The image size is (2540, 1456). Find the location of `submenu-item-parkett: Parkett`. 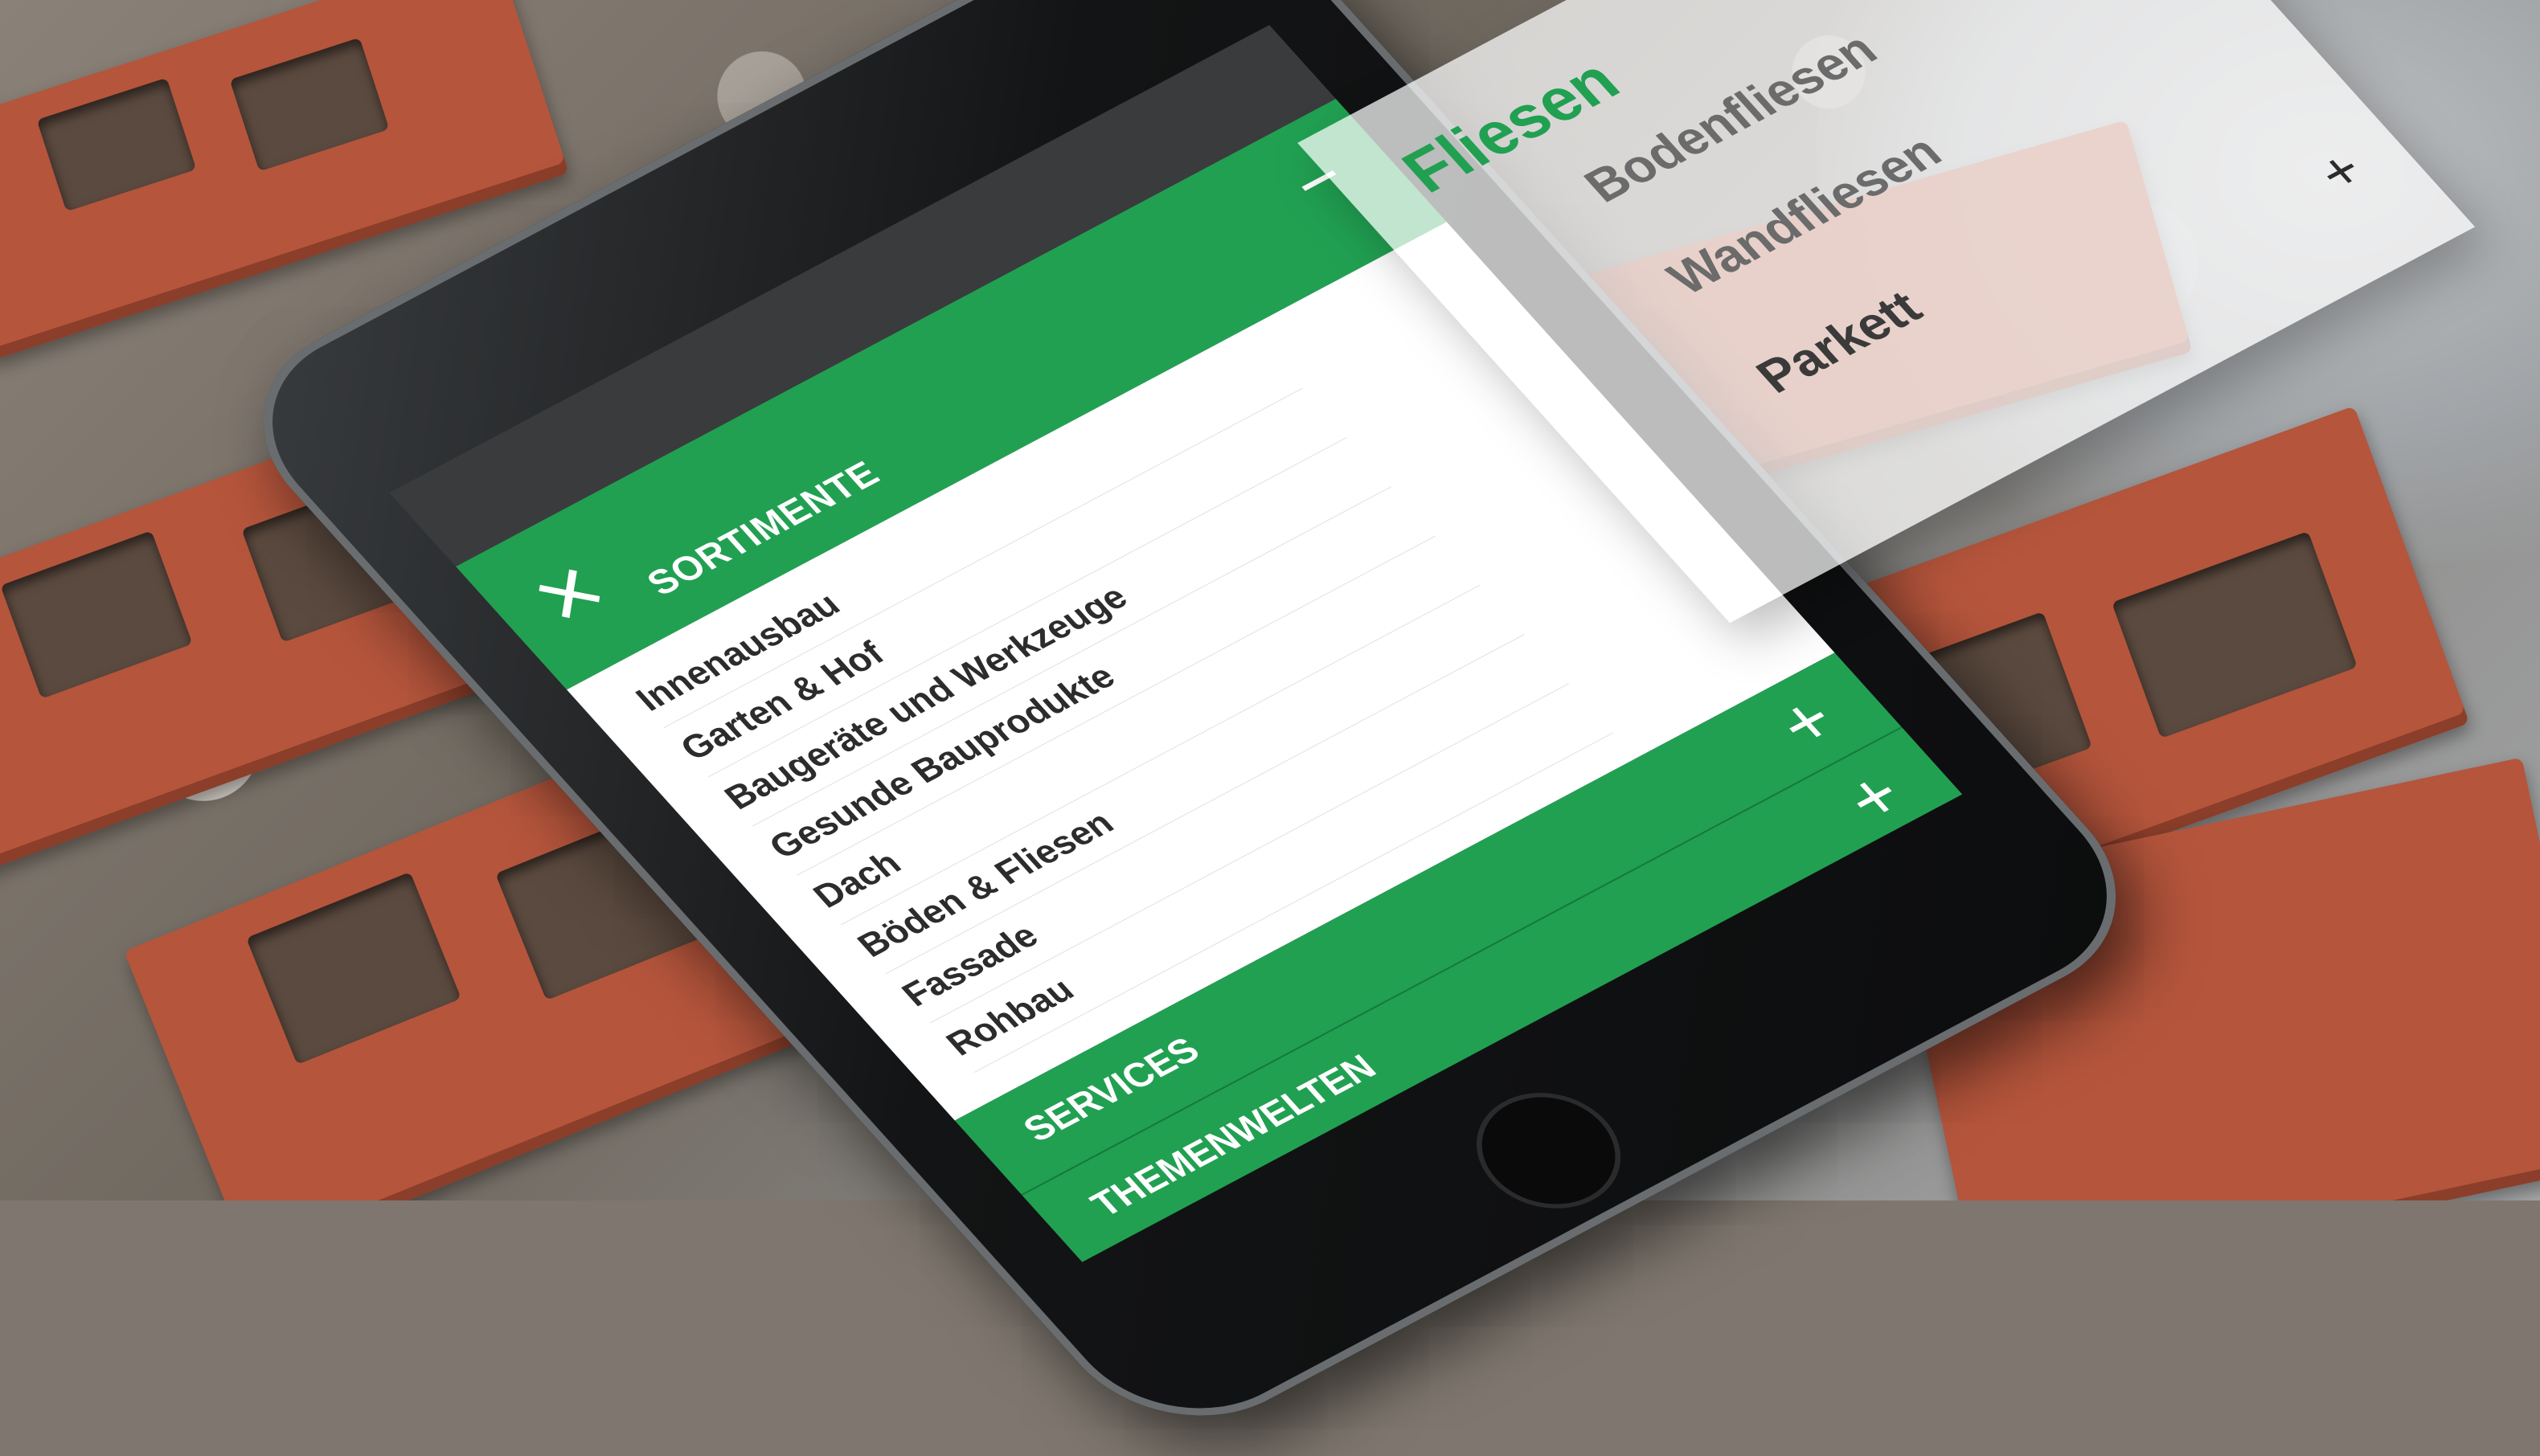

submenu-item-parkett: Parkett is located at coordinates (1839, 341).